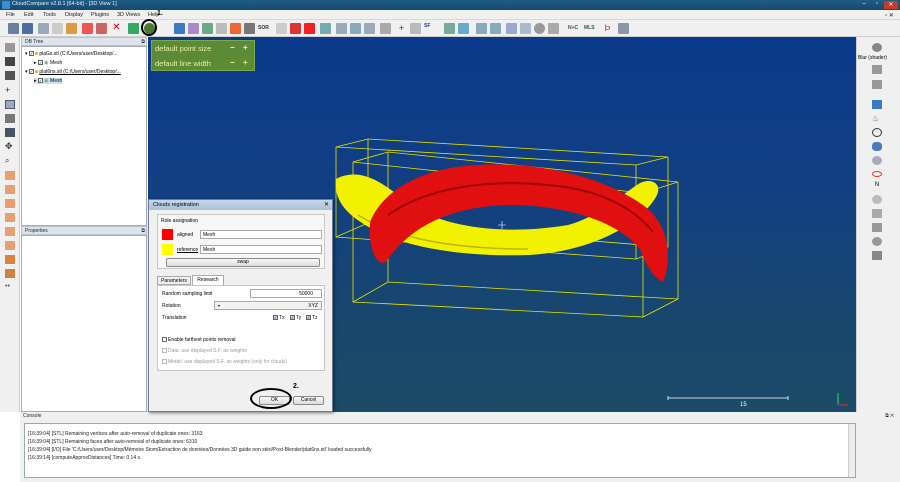 The height and width of the screenshot is (482, 900). Describe the element at coordinates (10, 15) in the screenshot. I see `menu-file: File` at that location.